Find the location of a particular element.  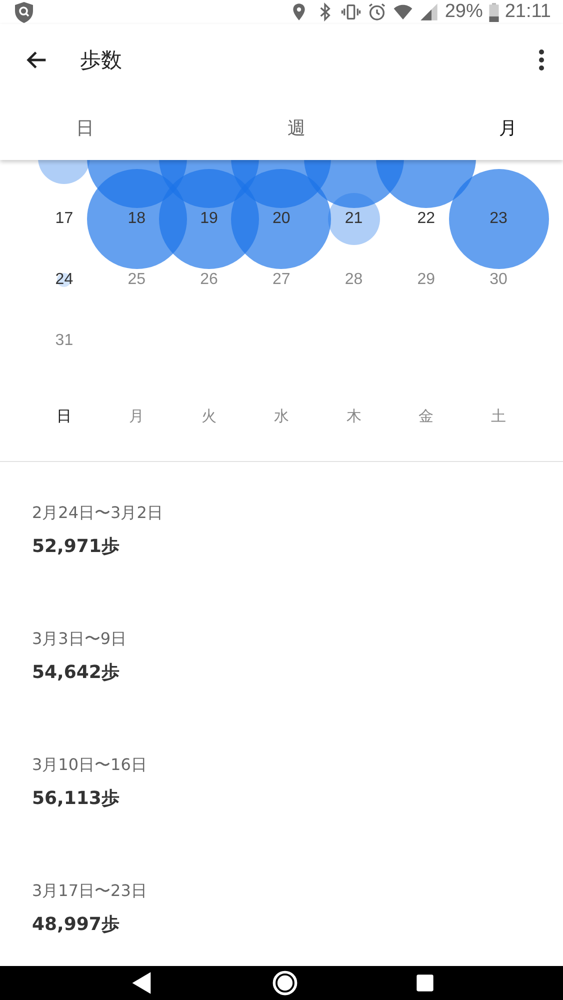

week-steps: 56,113歩 is located at coordinates (76, 798).